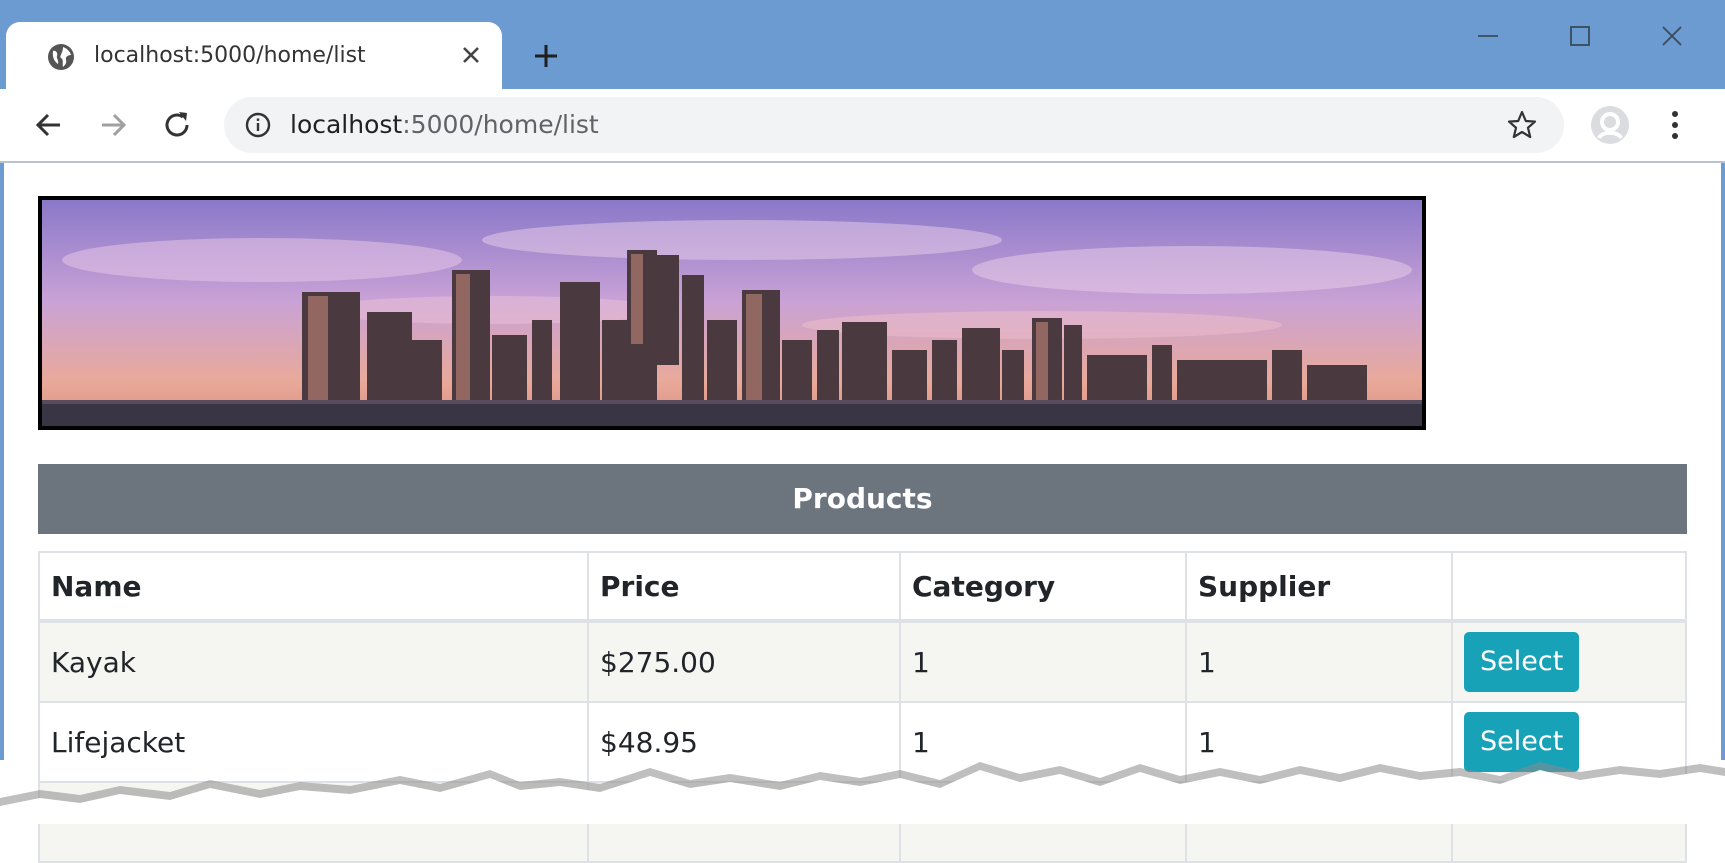 The height and width of the screenshot is (863, 1725). I want to click on browser-tab: localhost:5000/home/list, so click(254, 55).